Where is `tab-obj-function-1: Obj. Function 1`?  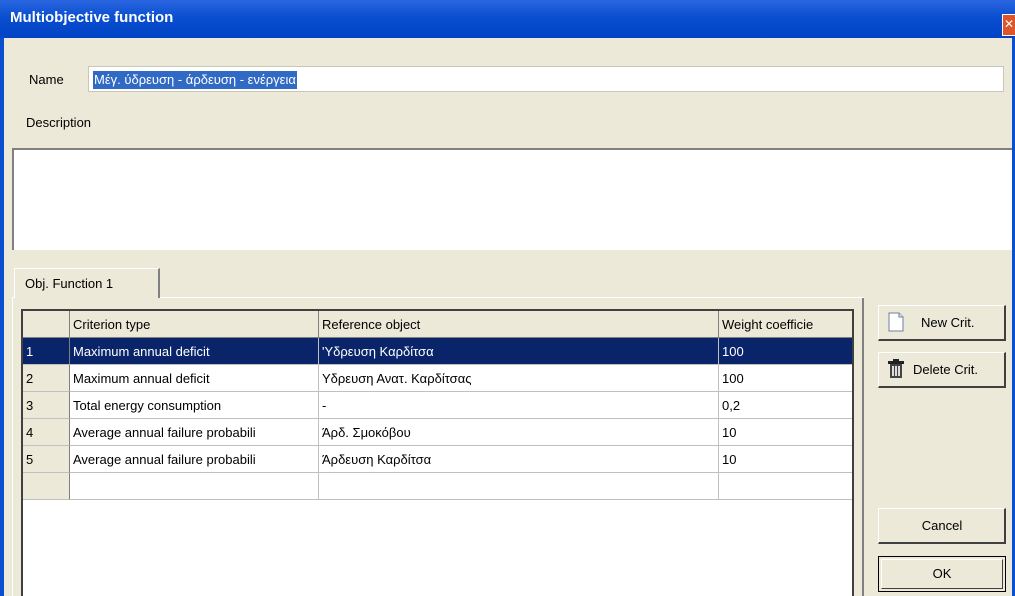
tab-obj-function-1: Obj. Function 1 is located at coordinates (87, 283).